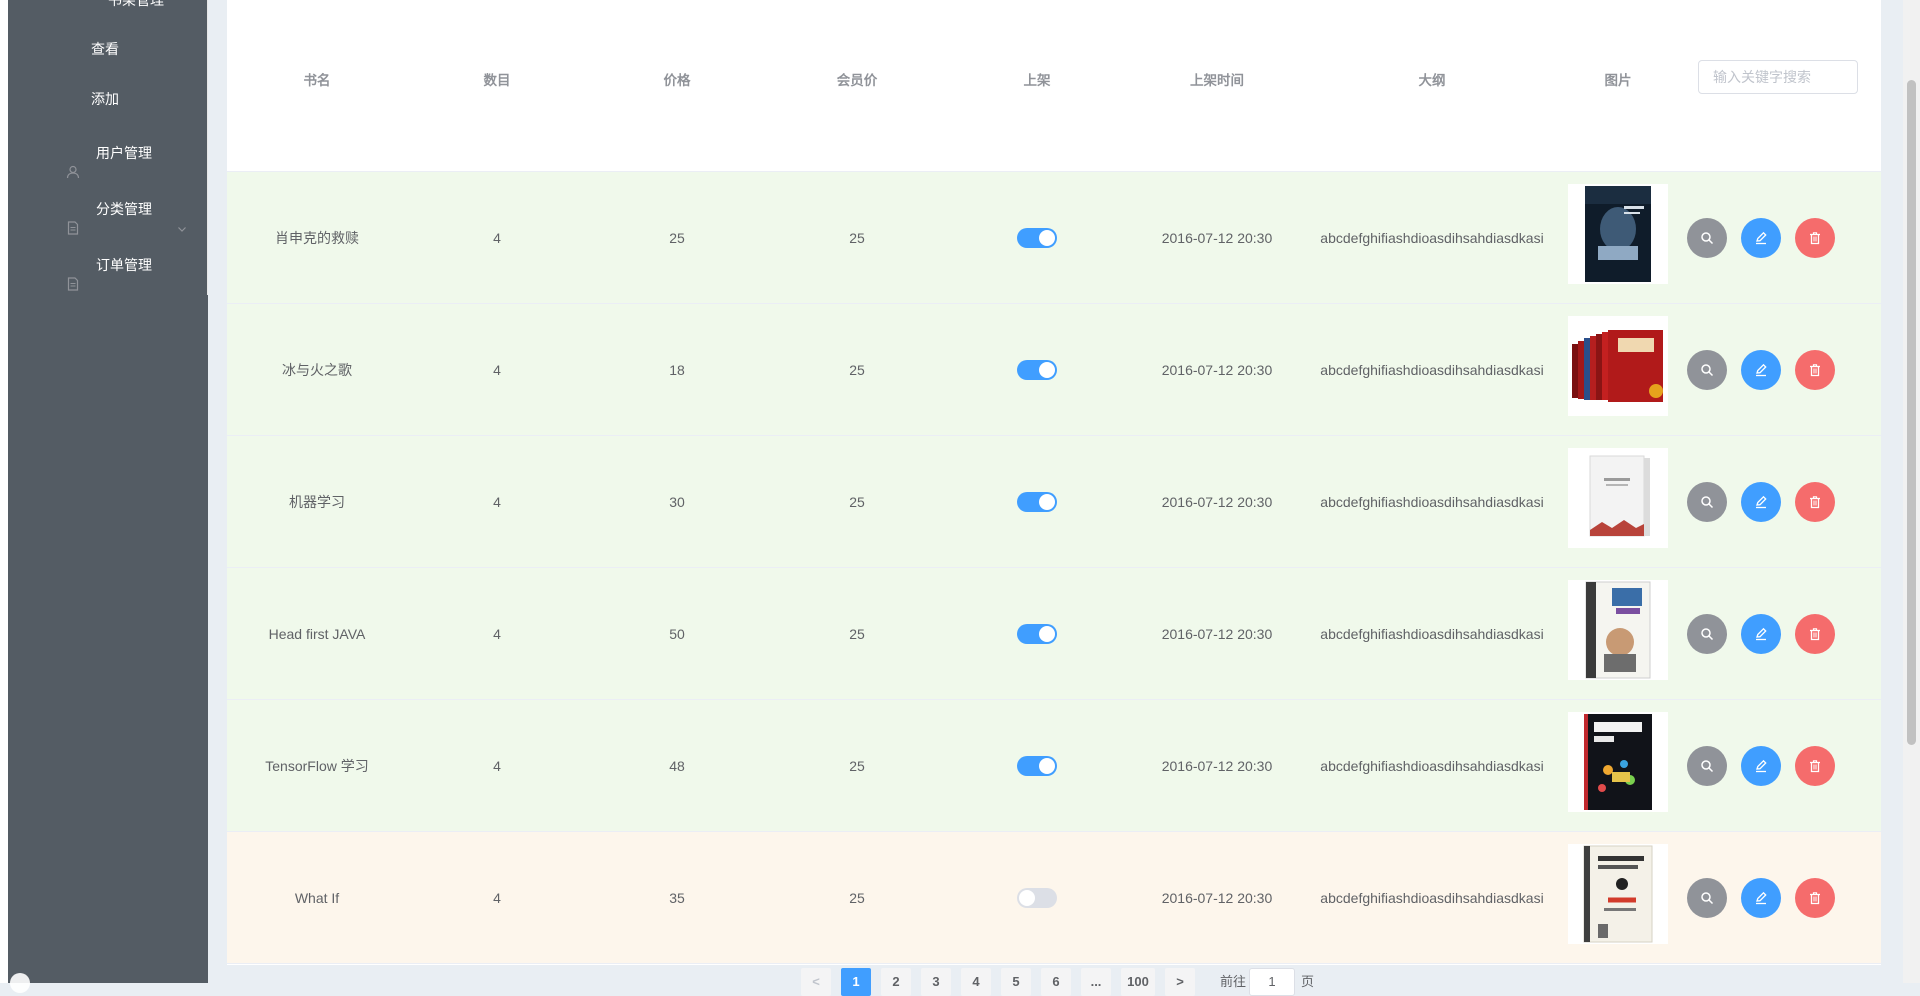 The image size is (1920, 996). Describe the element at coordinates (497, 81) in the screenshot. I see `column-header-count: 数目` at that location.